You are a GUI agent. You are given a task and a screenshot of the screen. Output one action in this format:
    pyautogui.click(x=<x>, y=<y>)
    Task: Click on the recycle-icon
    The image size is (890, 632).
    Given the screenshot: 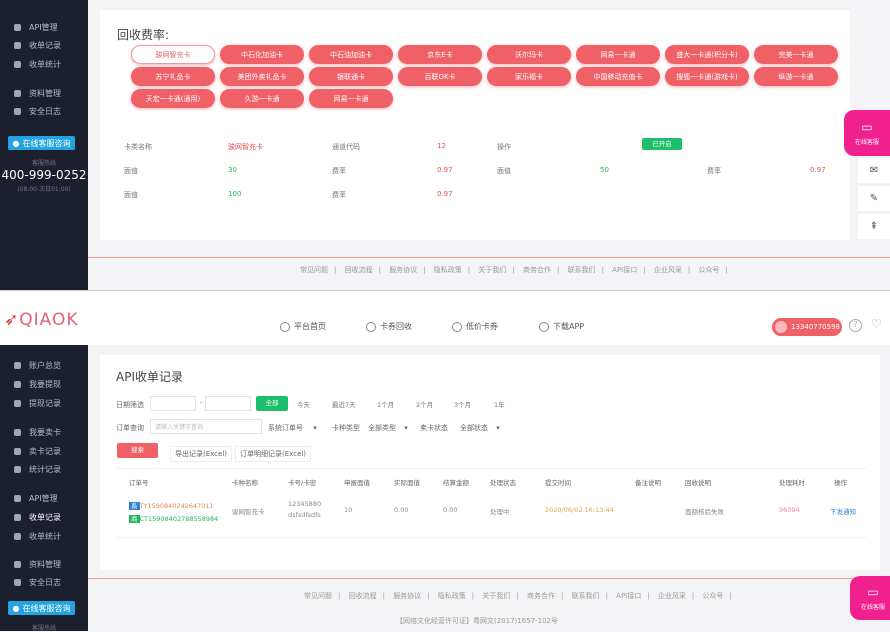 What is the action you would take?
    pyautogui.click(x=371, y=326)
    